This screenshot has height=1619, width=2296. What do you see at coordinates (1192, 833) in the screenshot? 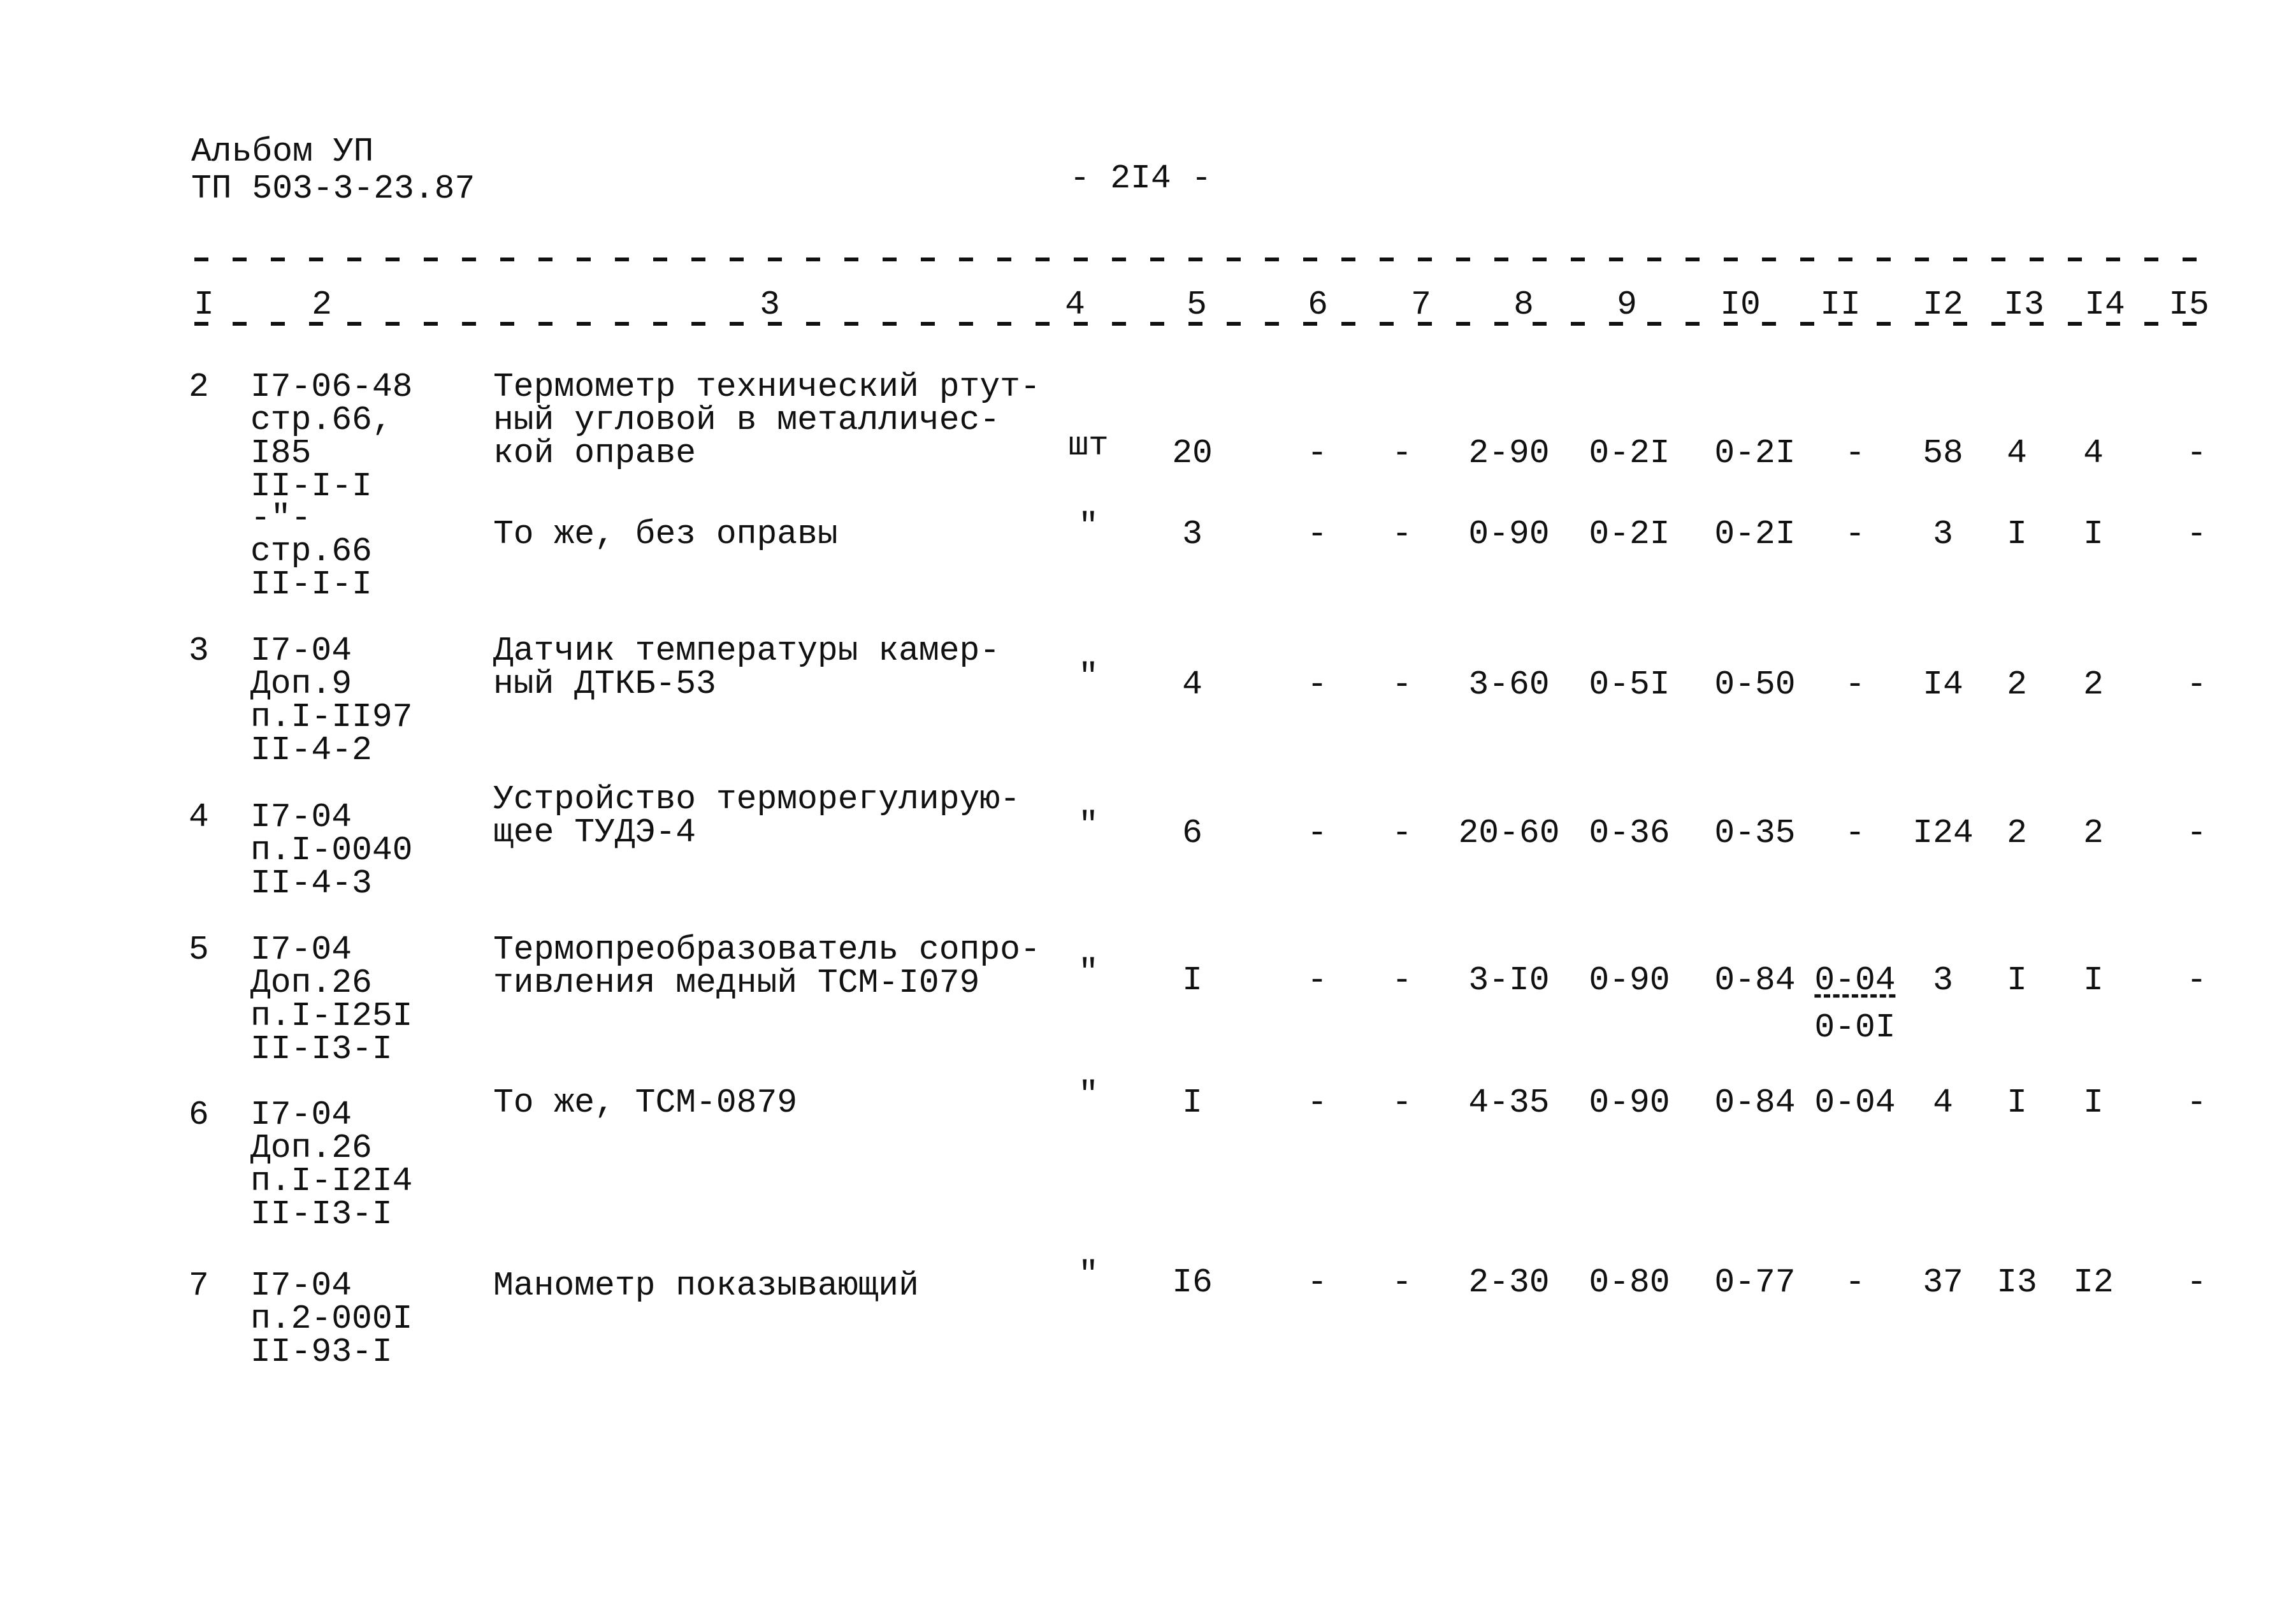
I see `cell-c5: 6` at bounding box center [1192, 833].